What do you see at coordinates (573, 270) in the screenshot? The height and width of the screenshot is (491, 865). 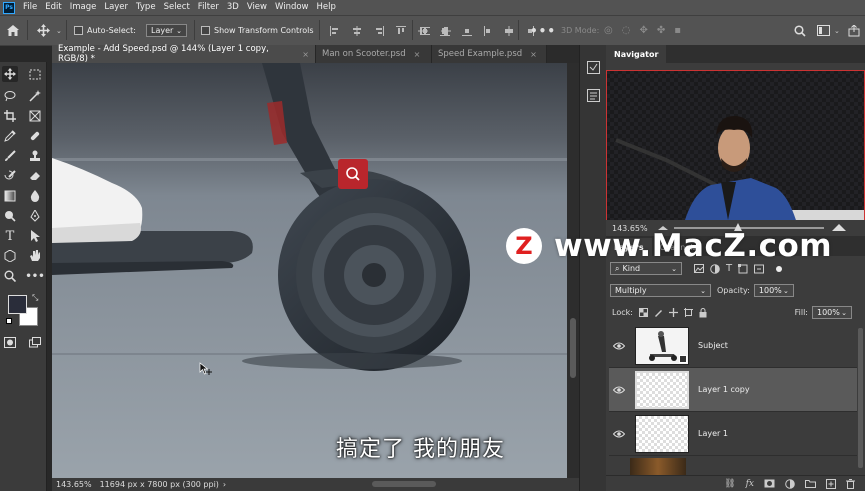 I see `vertical-scrollbar` at bounding box center [573, 270].